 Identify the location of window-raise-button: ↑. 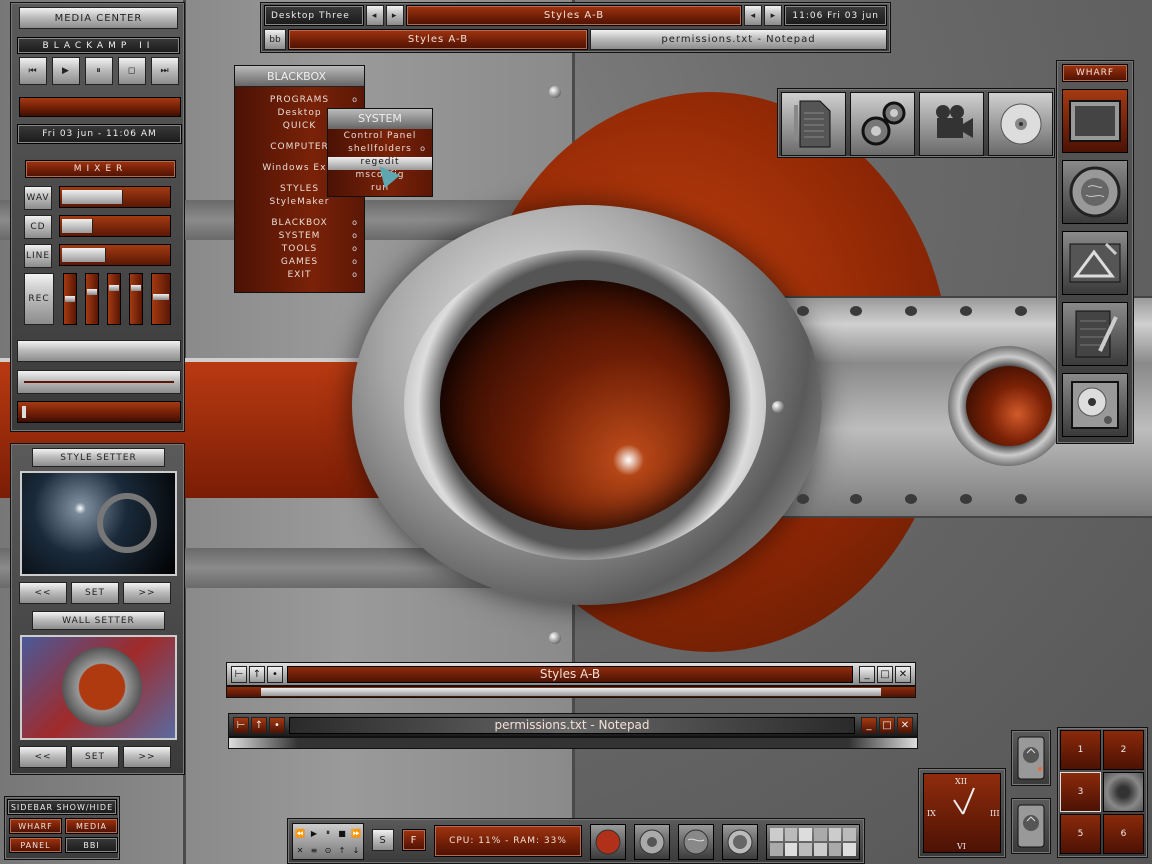
(259, 725).